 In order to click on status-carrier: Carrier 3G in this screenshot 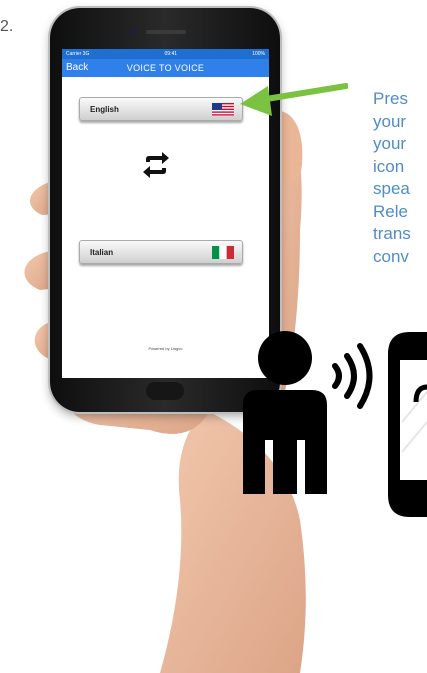, I will do `click(78, 54)`.